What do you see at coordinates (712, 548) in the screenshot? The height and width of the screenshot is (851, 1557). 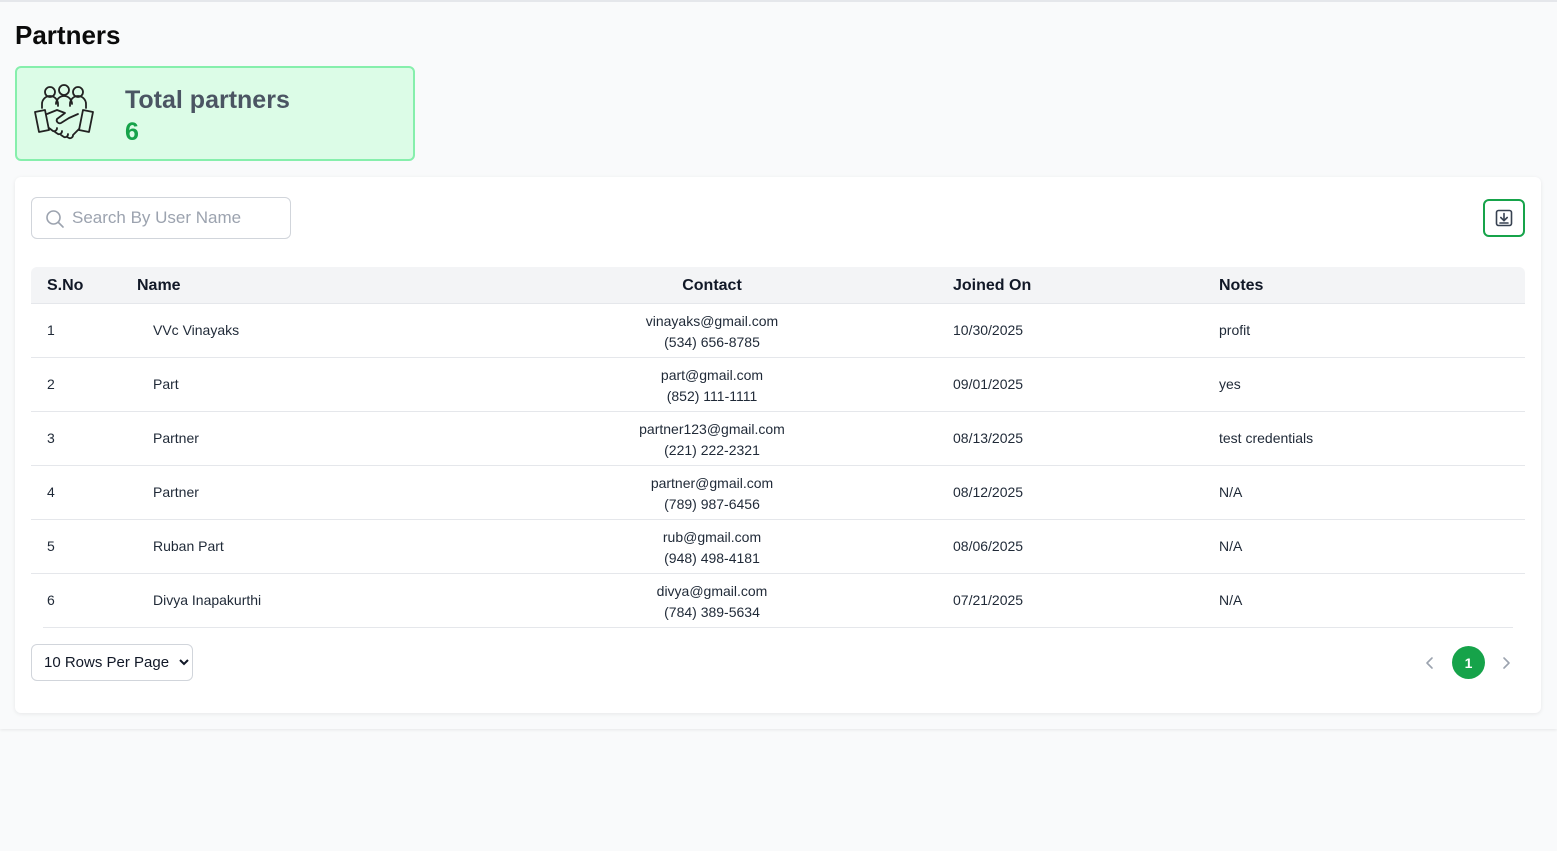 I see `cell-contact: rub@gmail.com (948) 498-4181` at bounding box center [712, 548].